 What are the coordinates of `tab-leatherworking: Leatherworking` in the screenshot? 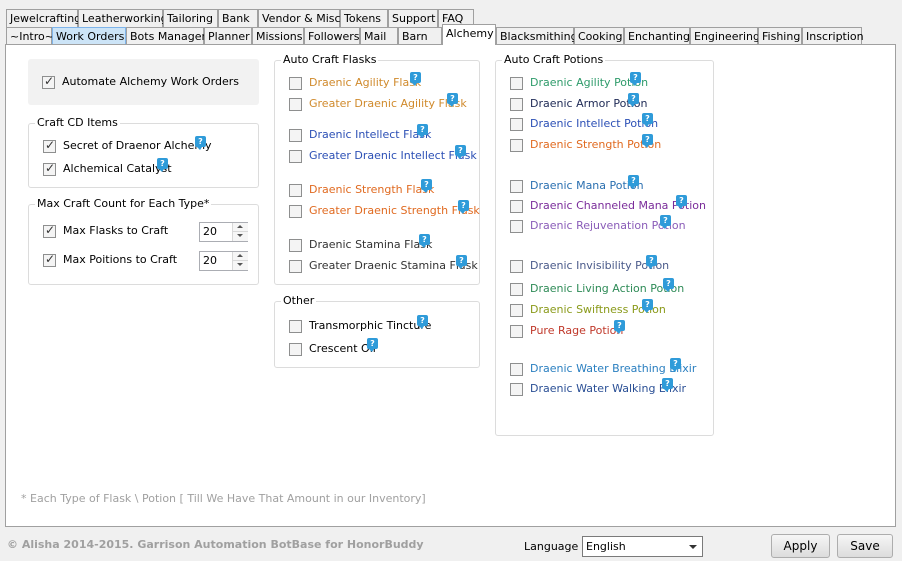 It's located at (123, 18).